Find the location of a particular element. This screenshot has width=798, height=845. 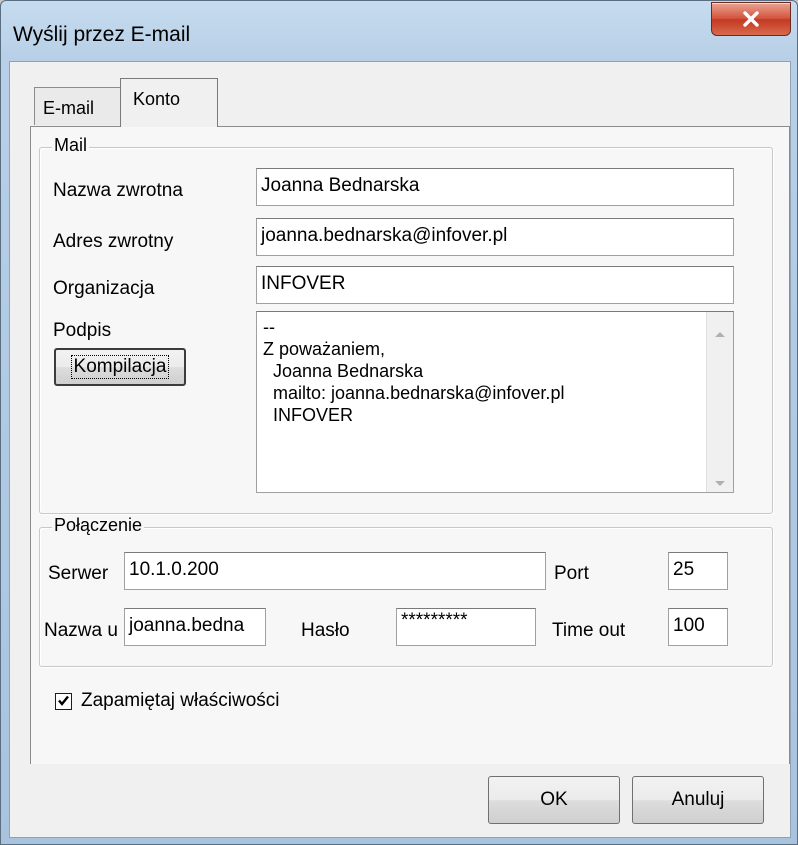

compile-button: Kompilacja is located at coordinates (120, 367).